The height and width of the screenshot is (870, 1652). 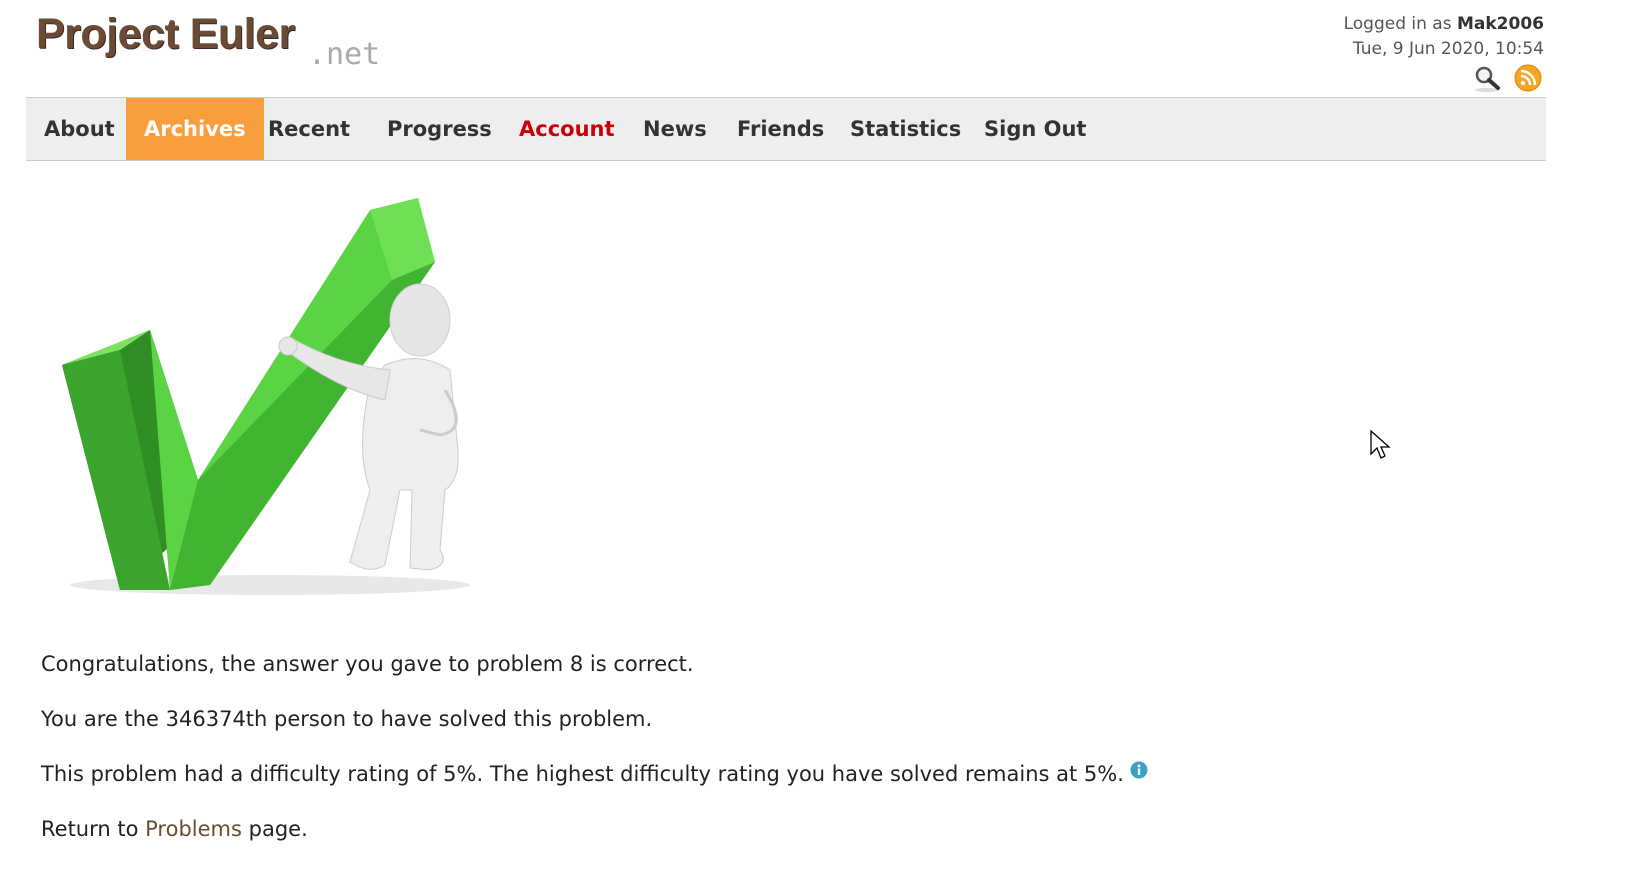 I want to click on search-icon, so click(x=1487, y=78).